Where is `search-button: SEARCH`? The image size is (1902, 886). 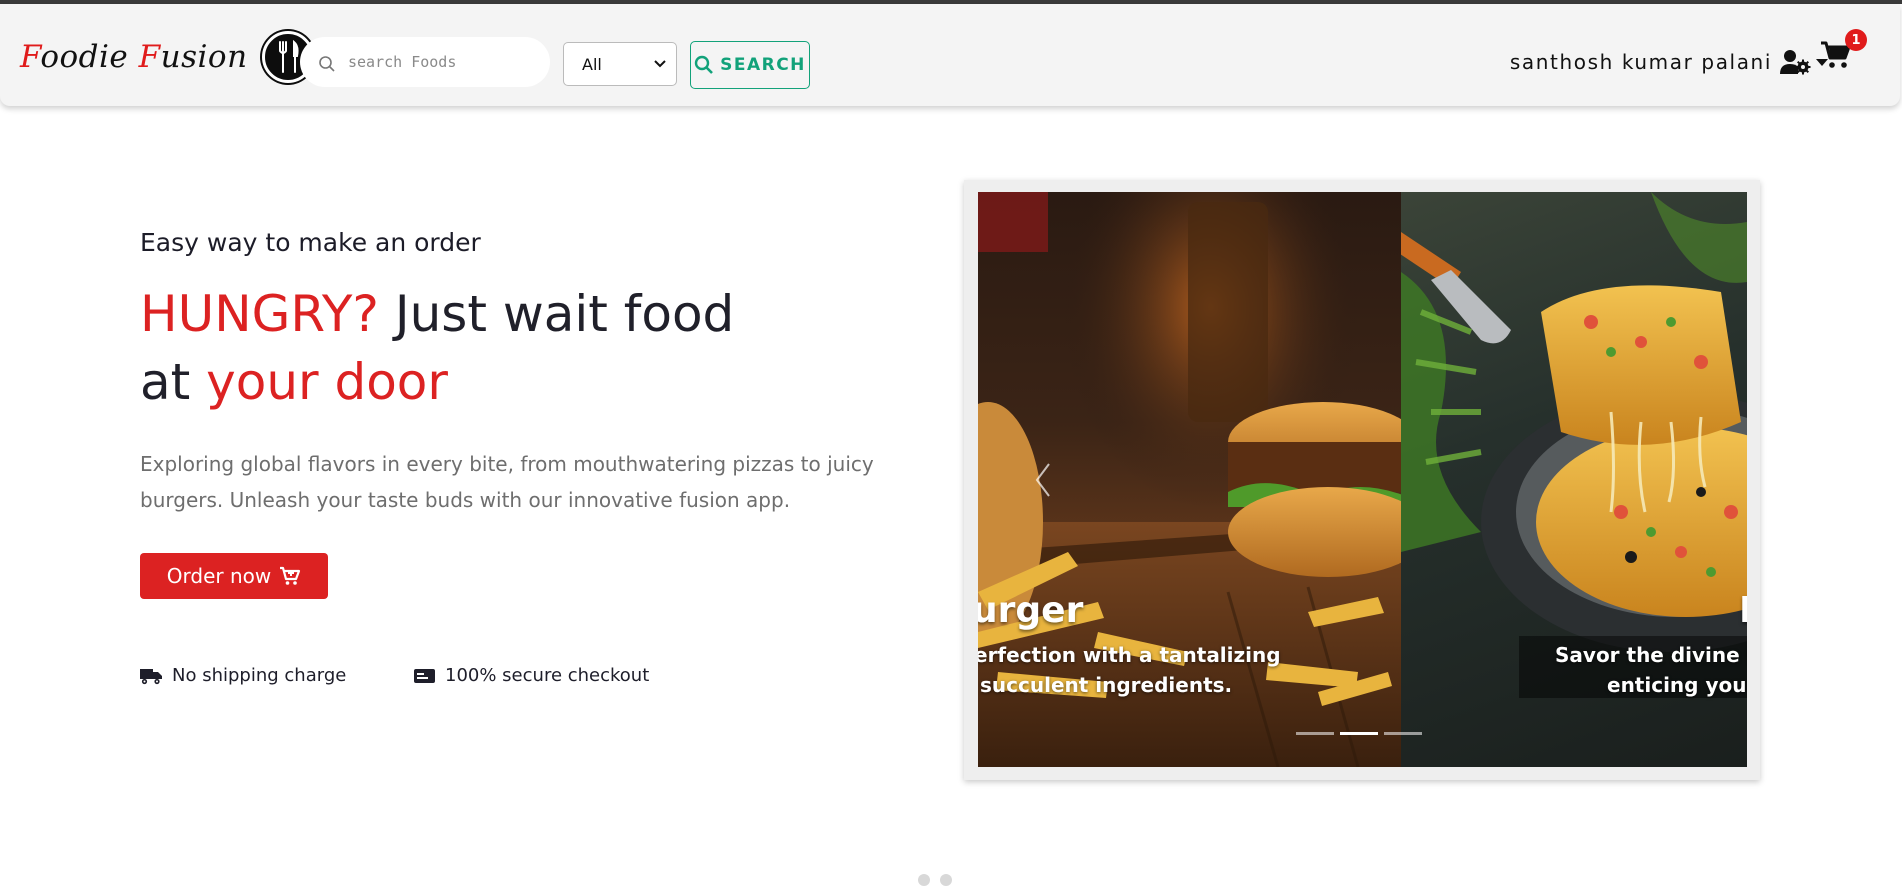
search-button: SEARCH is located at coordinates (750, 65).